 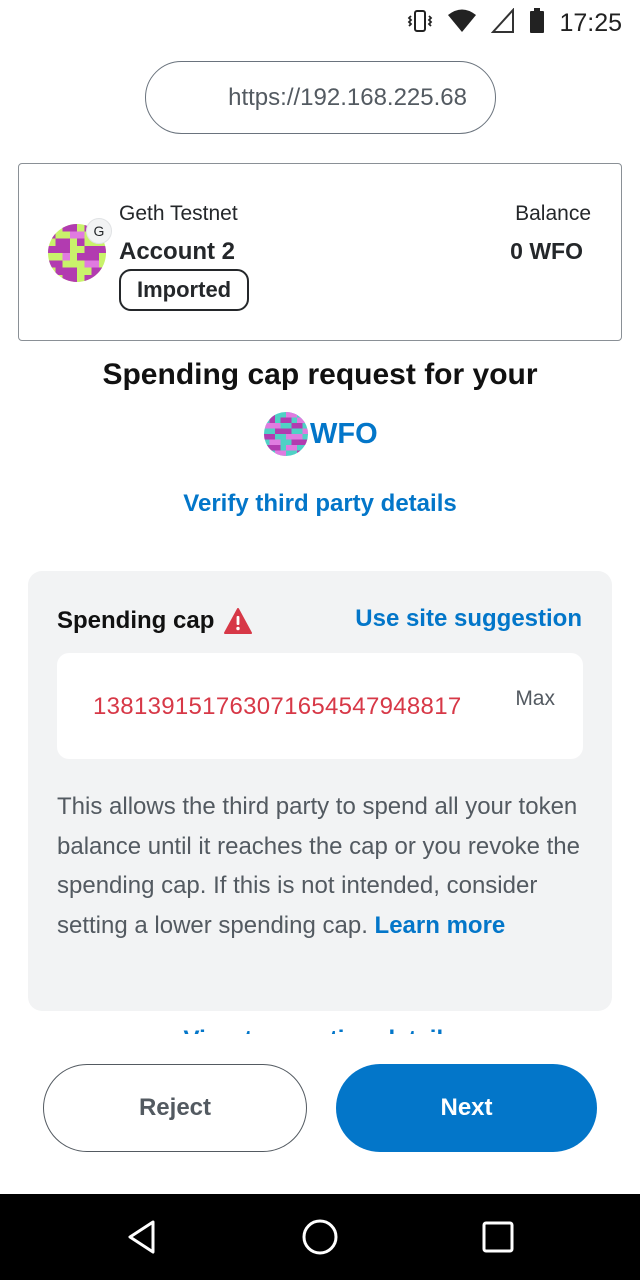 What do you see at coordinates (286, 434) in the screenshot?
I see `token-icon` at bounding box center [286, 434].